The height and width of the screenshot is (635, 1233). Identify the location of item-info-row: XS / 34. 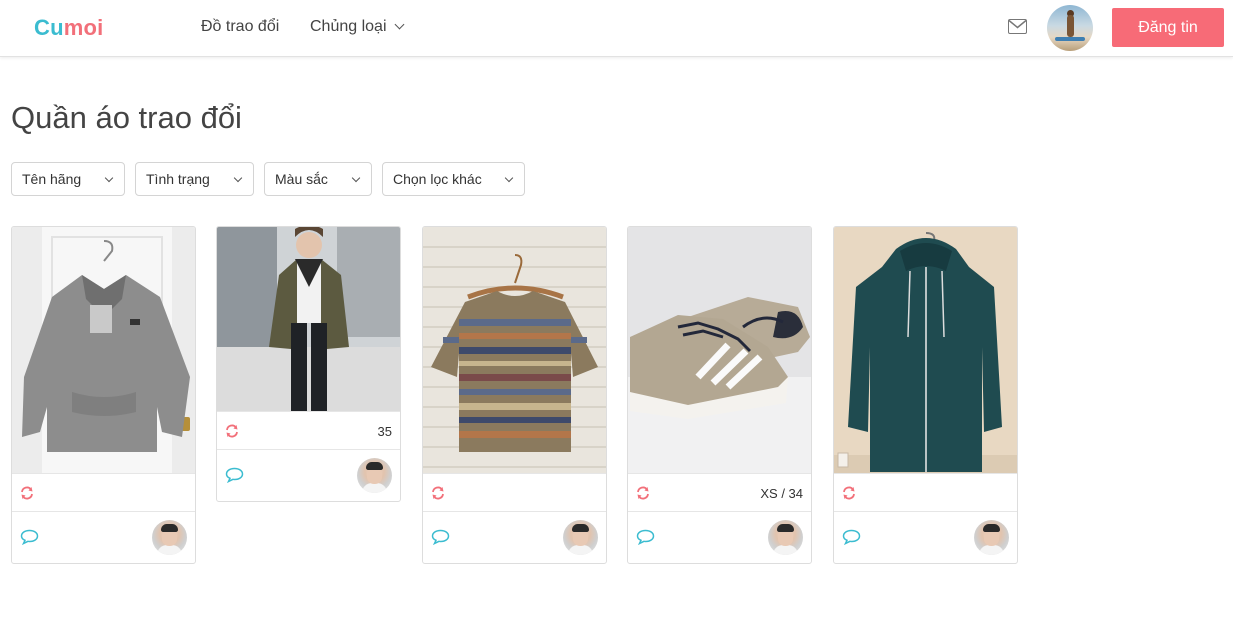
(719, 492).